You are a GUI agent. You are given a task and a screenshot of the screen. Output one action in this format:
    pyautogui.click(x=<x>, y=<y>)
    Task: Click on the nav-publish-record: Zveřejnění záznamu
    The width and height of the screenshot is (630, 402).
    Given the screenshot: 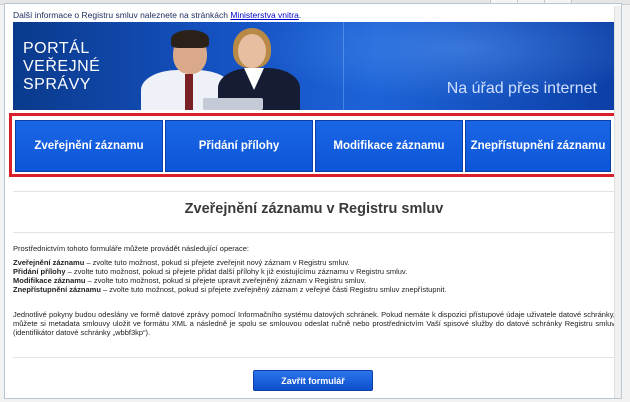 What is the action you would take?
    pyautogui.click(x=89, y=146)
    